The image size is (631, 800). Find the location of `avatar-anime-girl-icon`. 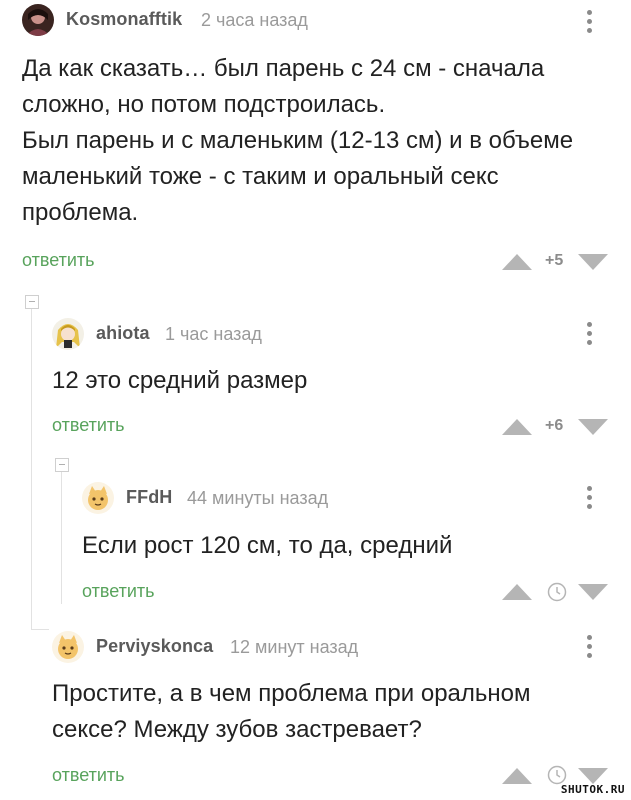

avatar-anime-girl-icon is located at coordinates (68, 334).